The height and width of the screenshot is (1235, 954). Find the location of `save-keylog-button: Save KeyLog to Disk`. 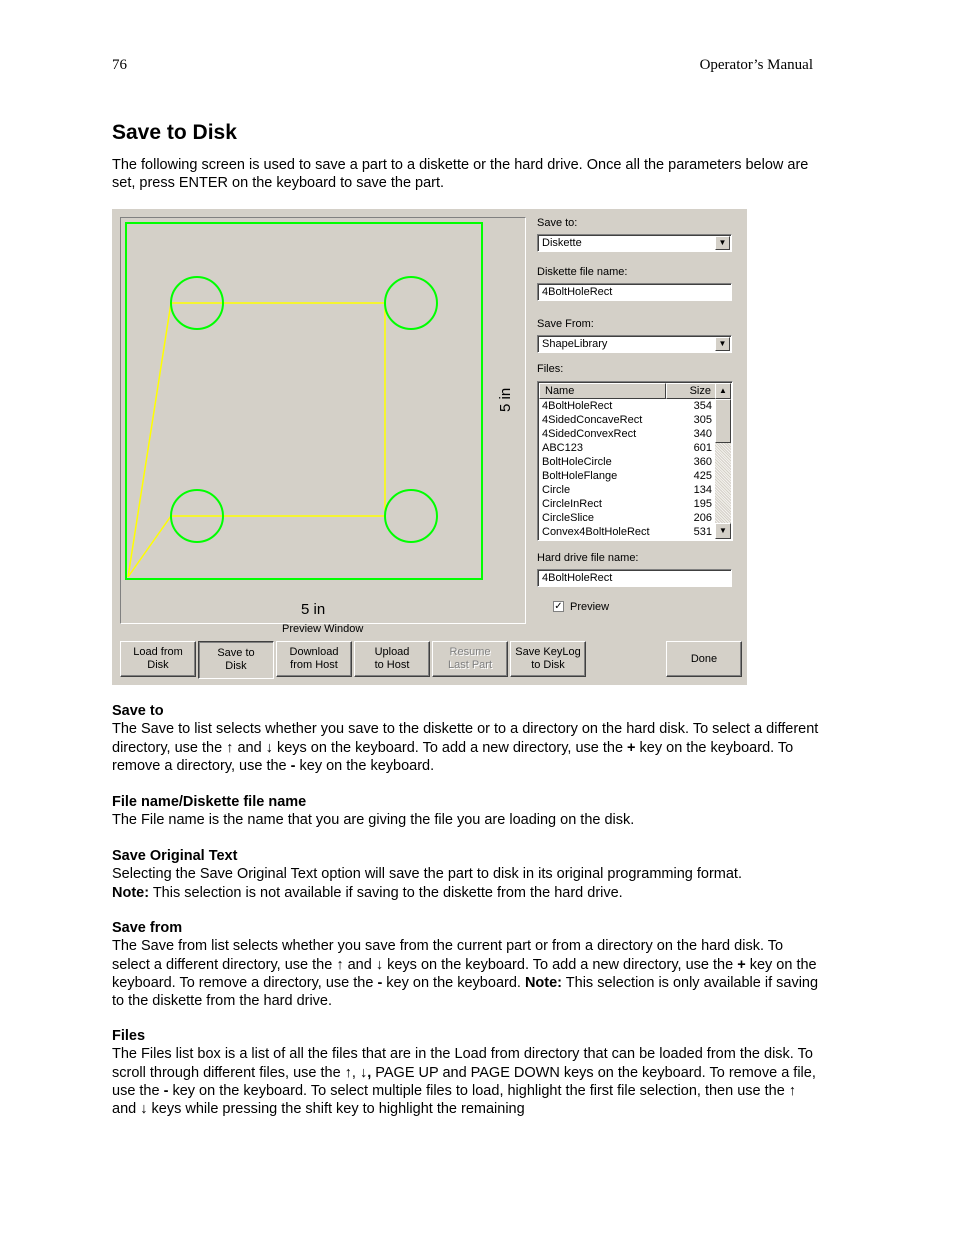

save-keylog-button: Save KeyLog to Disk is located at coordinates (548, 659).